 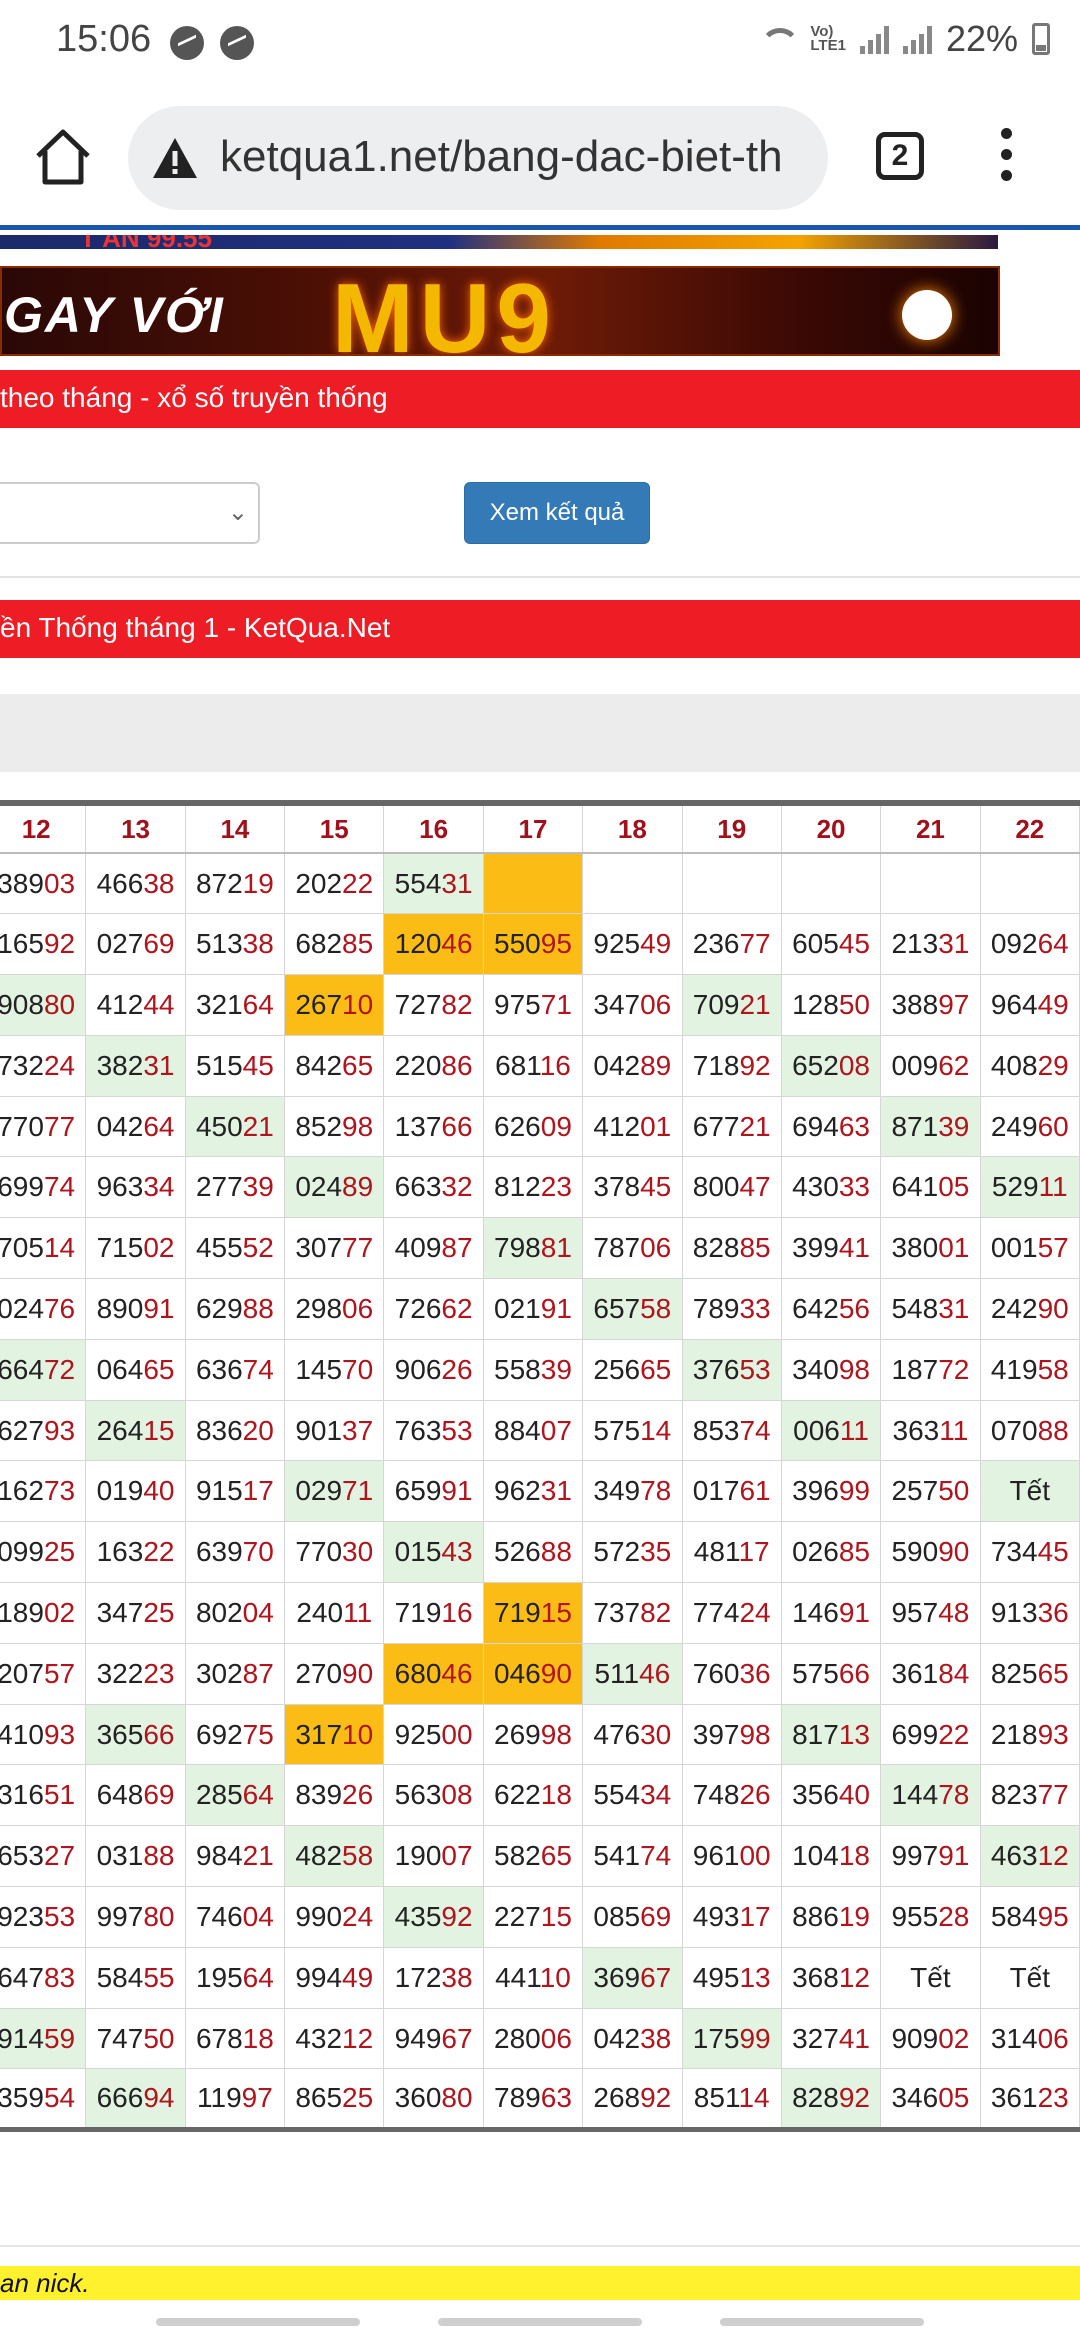 What do you see at coordinates (319, 1734) in the screenshot?
I see `number-head: 317` at bounding box center [319, 1734].